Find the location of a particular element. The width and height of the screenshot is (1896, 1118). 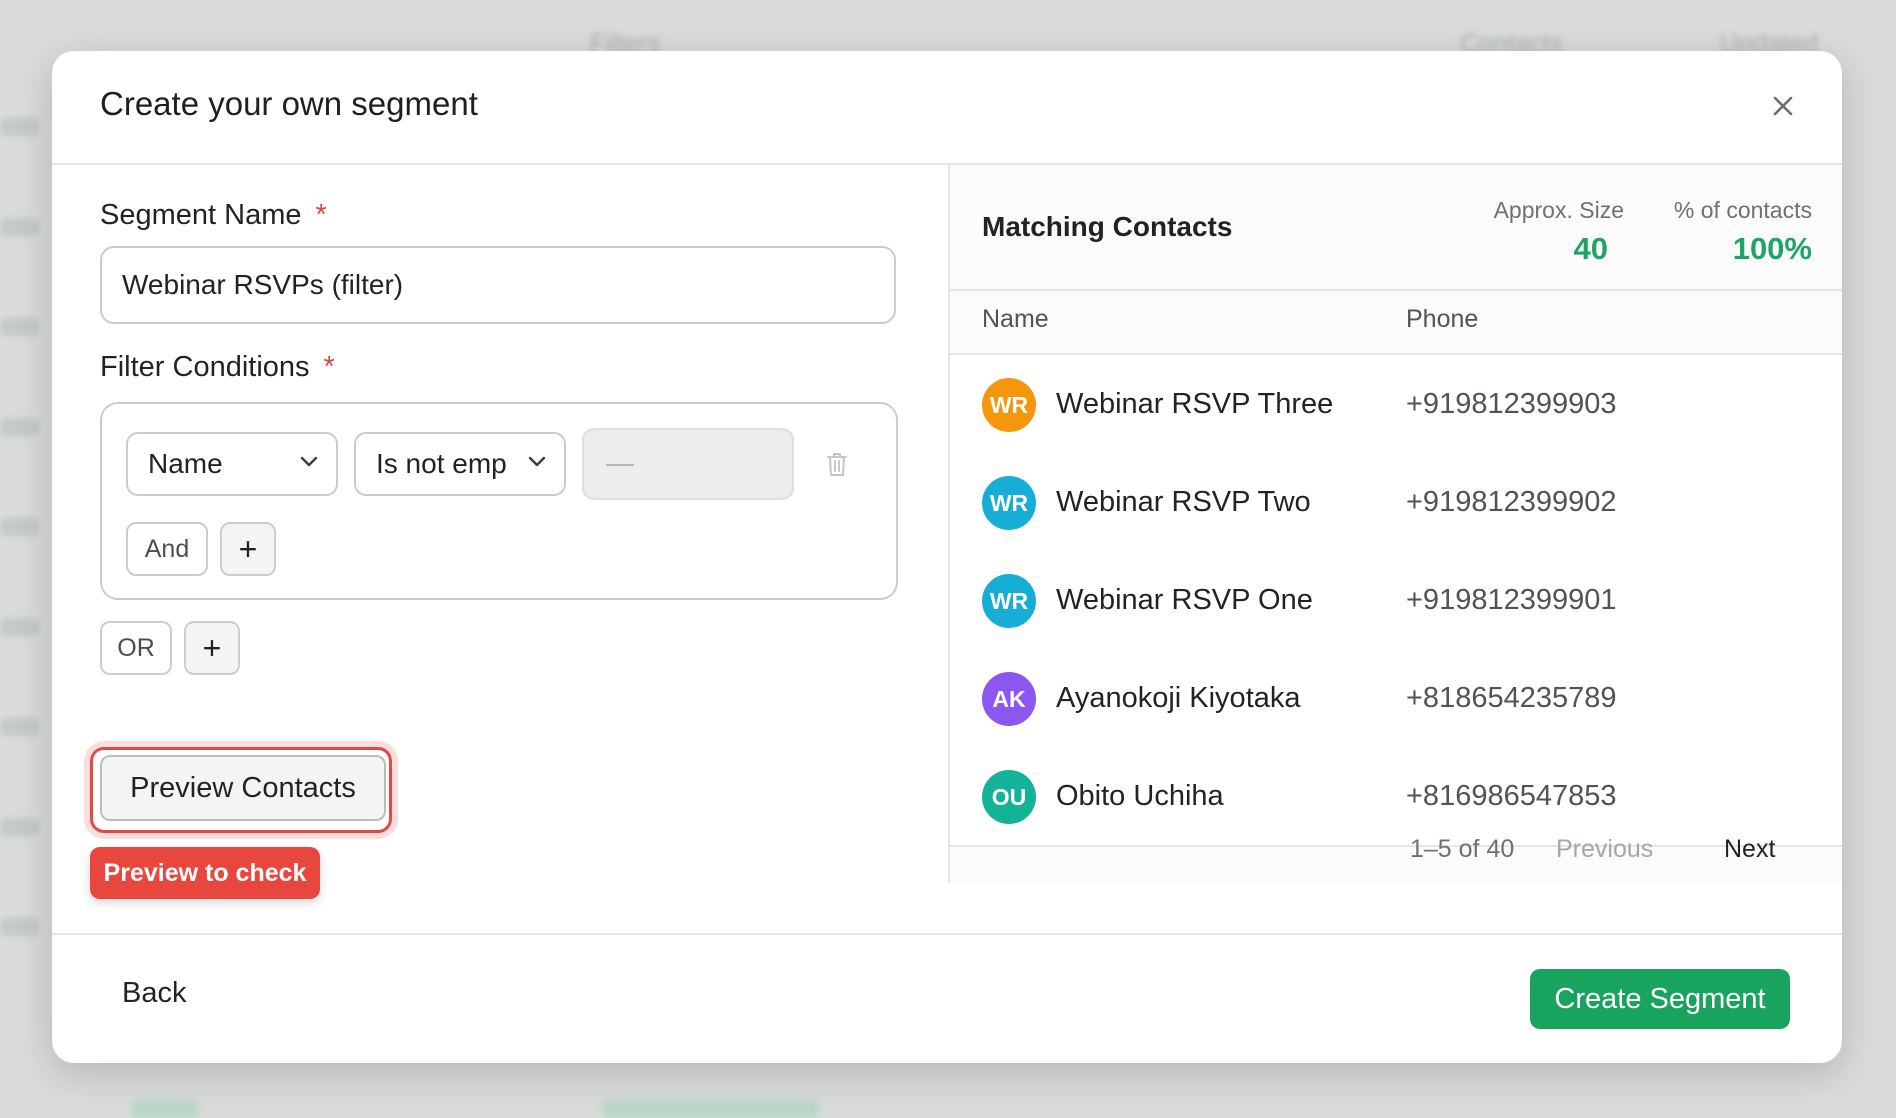

modal-header: Create your own segment is located at coordinates (947, 108).